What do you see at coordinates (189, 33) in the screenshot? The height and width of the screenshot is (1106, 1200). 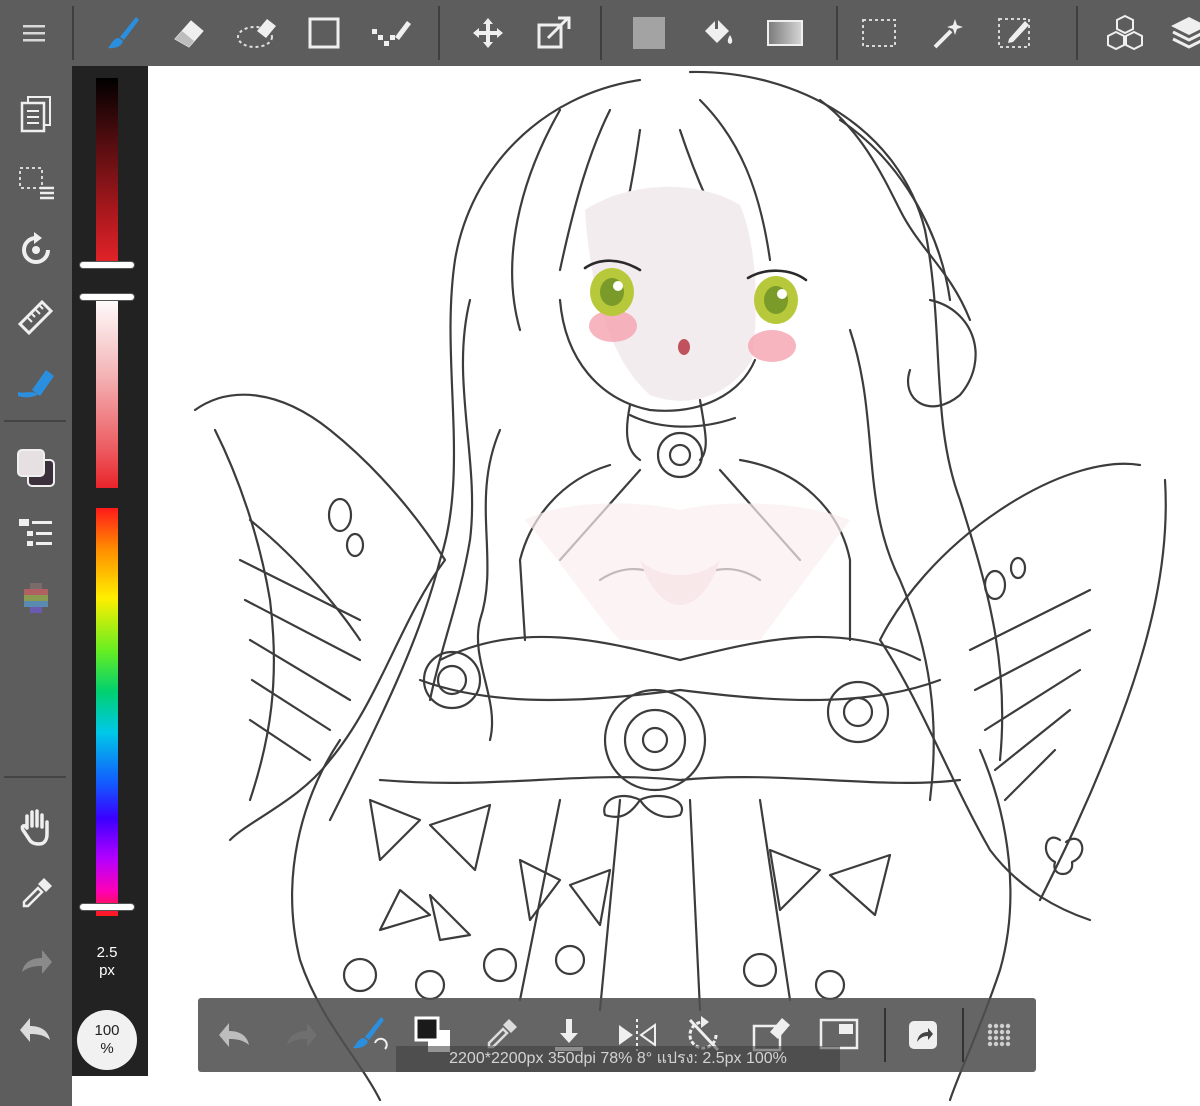 I see `eraser-icon` at bounding box center [189, 33].